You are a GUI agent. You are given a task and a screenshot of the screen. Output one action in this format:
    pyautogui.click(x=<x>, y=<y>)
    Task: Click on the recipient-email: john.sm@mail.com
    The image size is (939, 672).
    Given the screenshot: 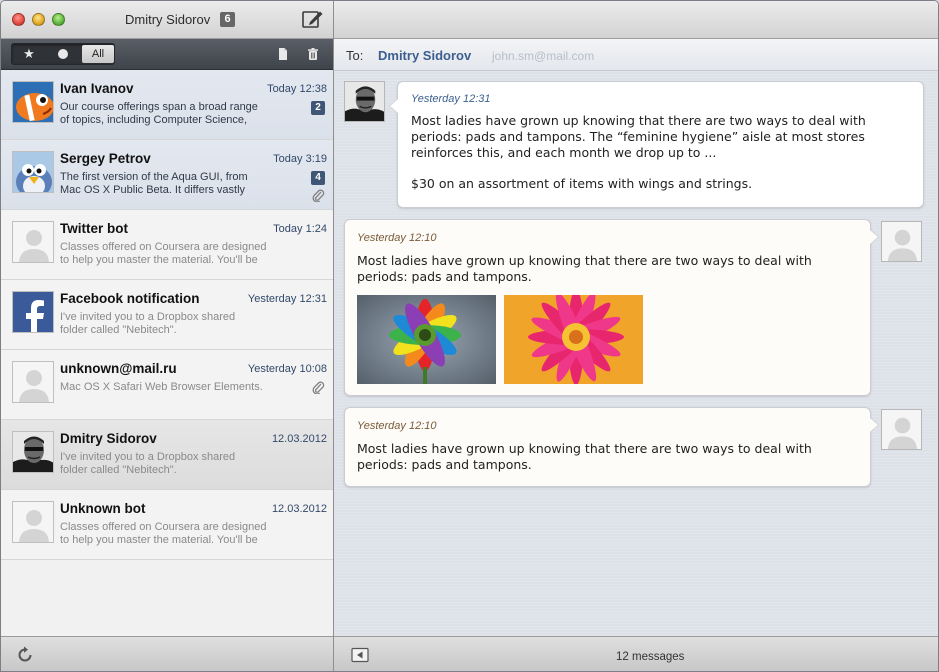 What is the action you would take?
    pyautogui.click(x=543, y=56)
    